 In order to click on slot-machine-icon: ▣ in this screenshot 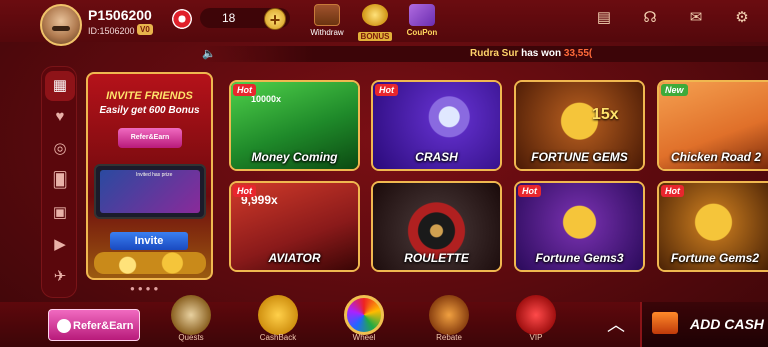, I will do `click(60, 213)`.